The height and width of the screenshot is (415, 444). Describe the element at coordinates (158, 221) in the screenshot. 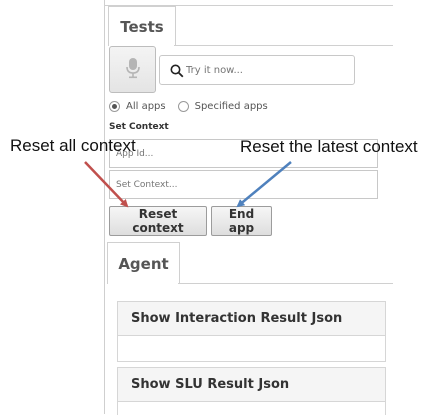

I see `reset-context-button: Reset context` at that location.